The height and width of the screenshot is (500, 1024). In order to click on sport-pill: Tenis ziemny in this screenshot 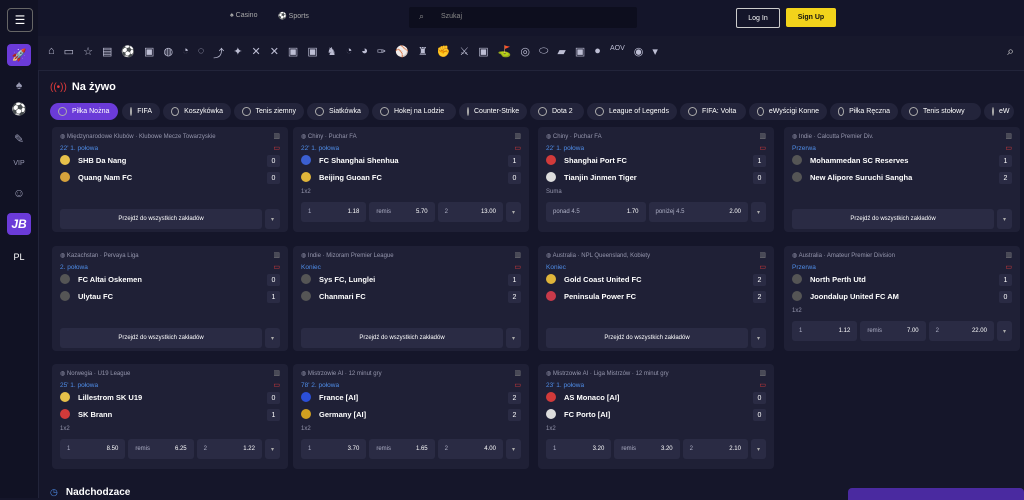, I will do `click(269, 111)`.